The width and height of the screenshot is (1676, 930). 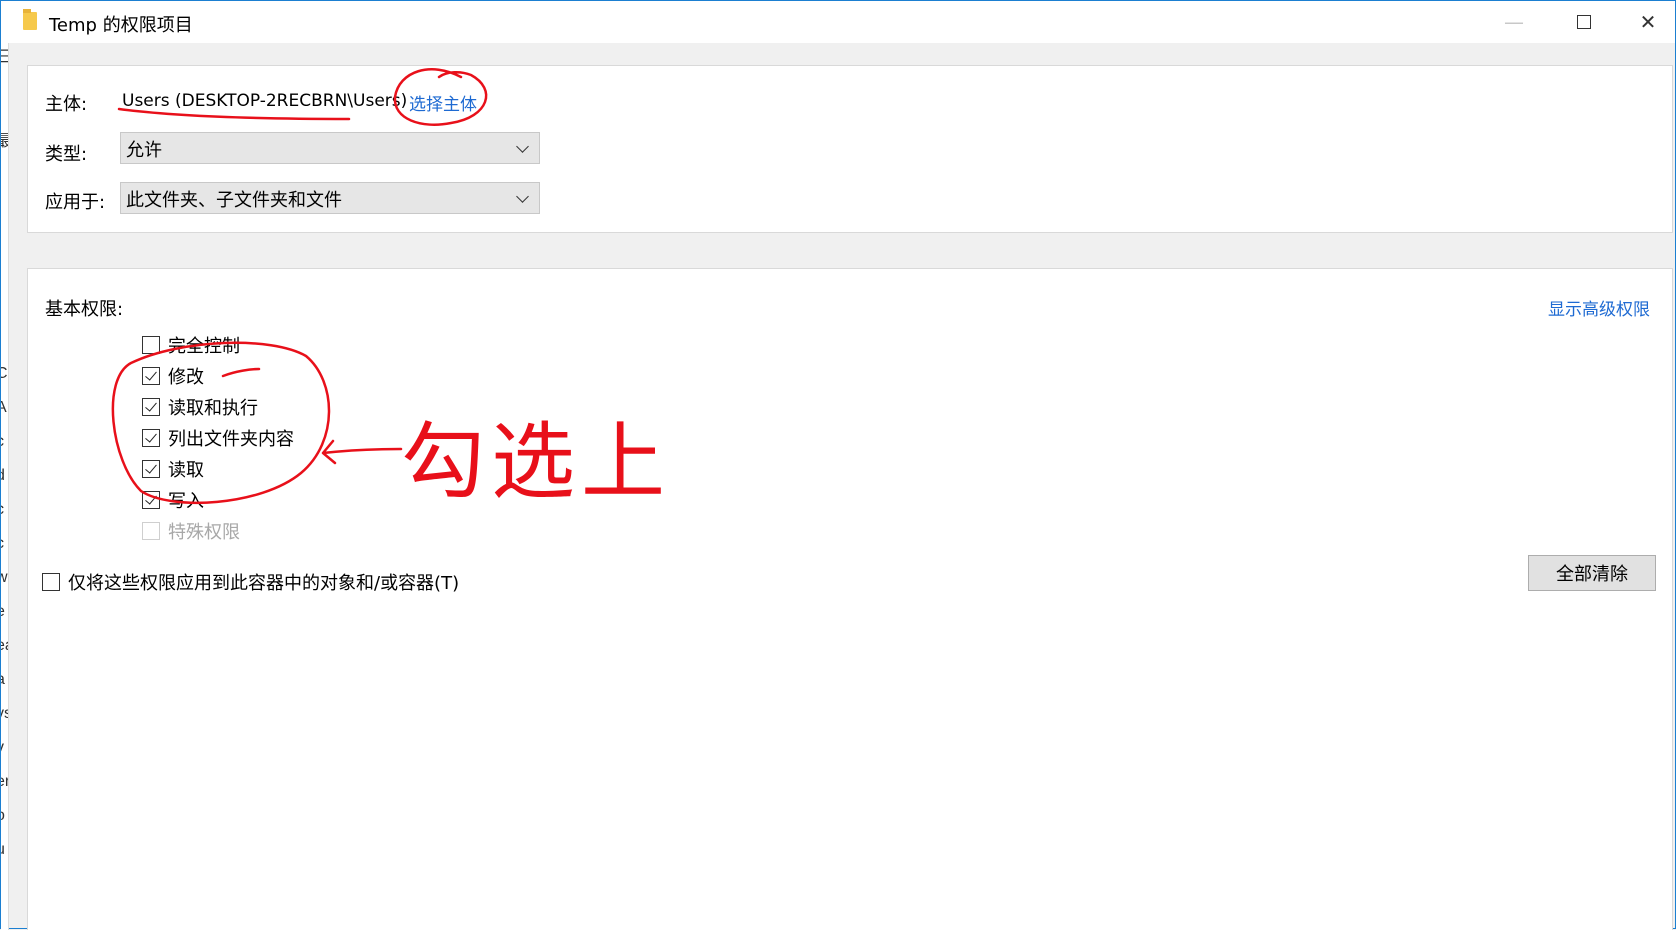 What do you see at coordinates (151, 500) in the screenshot?
I see `write-checkbox` at bounding box center [151, 500].